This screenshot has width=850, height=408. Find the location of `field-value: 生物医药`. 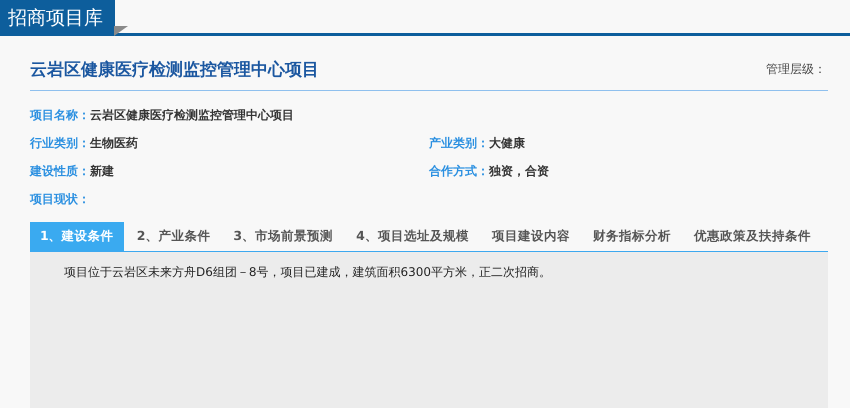

field-value: 生物医药 is located at coordinates (114, 143).